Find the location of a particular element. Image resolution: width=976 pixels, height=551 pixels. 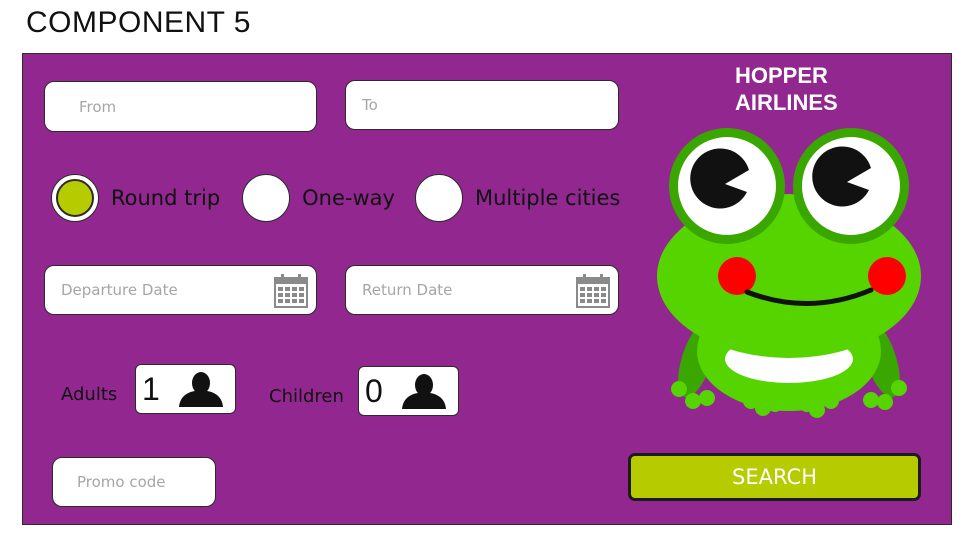

from-placeholder: From is located at coordinates (98, 106).